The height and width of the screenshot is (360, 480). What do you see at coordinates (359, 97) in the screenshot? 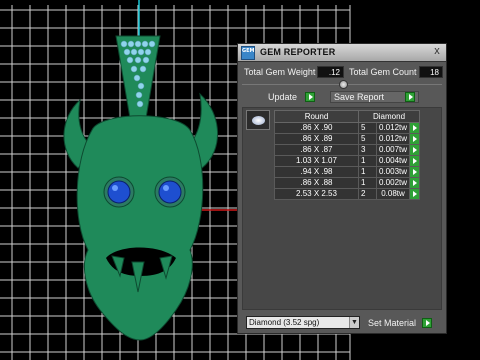
I see `save-report-label: Save Report` at bounding box center [359, 97].